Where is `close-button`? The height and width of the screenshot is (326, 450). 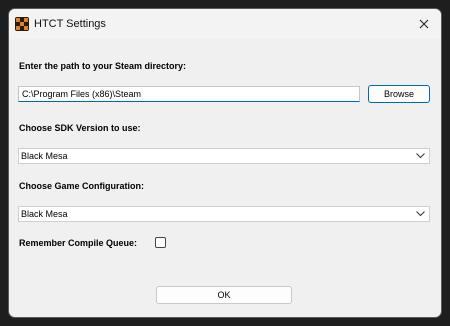
close-button is located at coordinates (424, 24).